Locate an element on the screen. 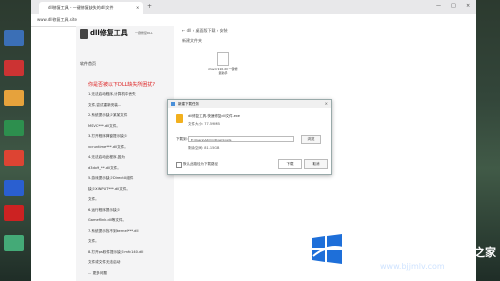  list-item: Gameflink.dll等文件。 is located at coordinates (115, 223).